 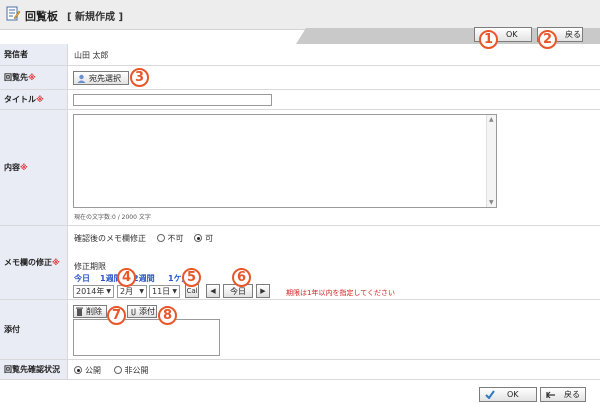 I want to click on period-label: 修正期限, so click(x=90, y=266).